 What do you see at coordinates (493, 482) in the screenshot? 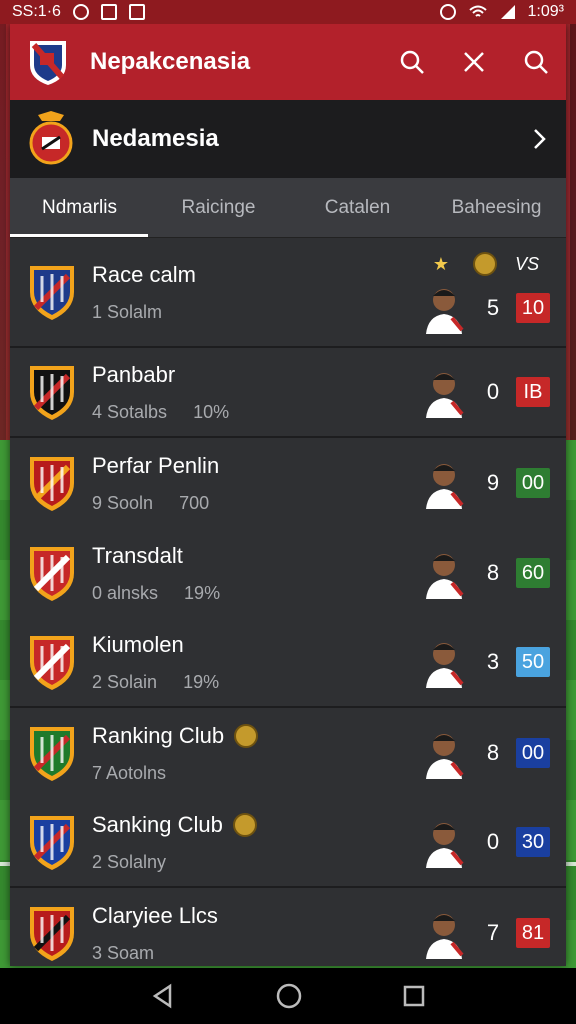
I see `player-number: 9` at bounding box center [493, 482].